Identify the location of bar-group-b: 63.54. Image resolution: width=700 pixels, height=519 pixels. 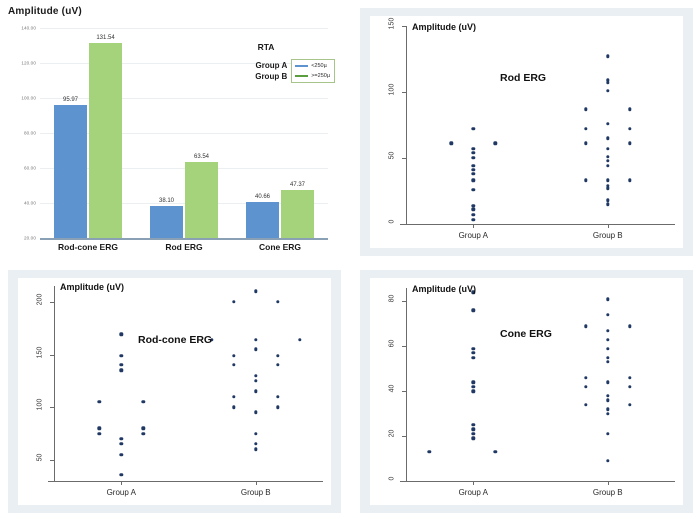
(201, 196).